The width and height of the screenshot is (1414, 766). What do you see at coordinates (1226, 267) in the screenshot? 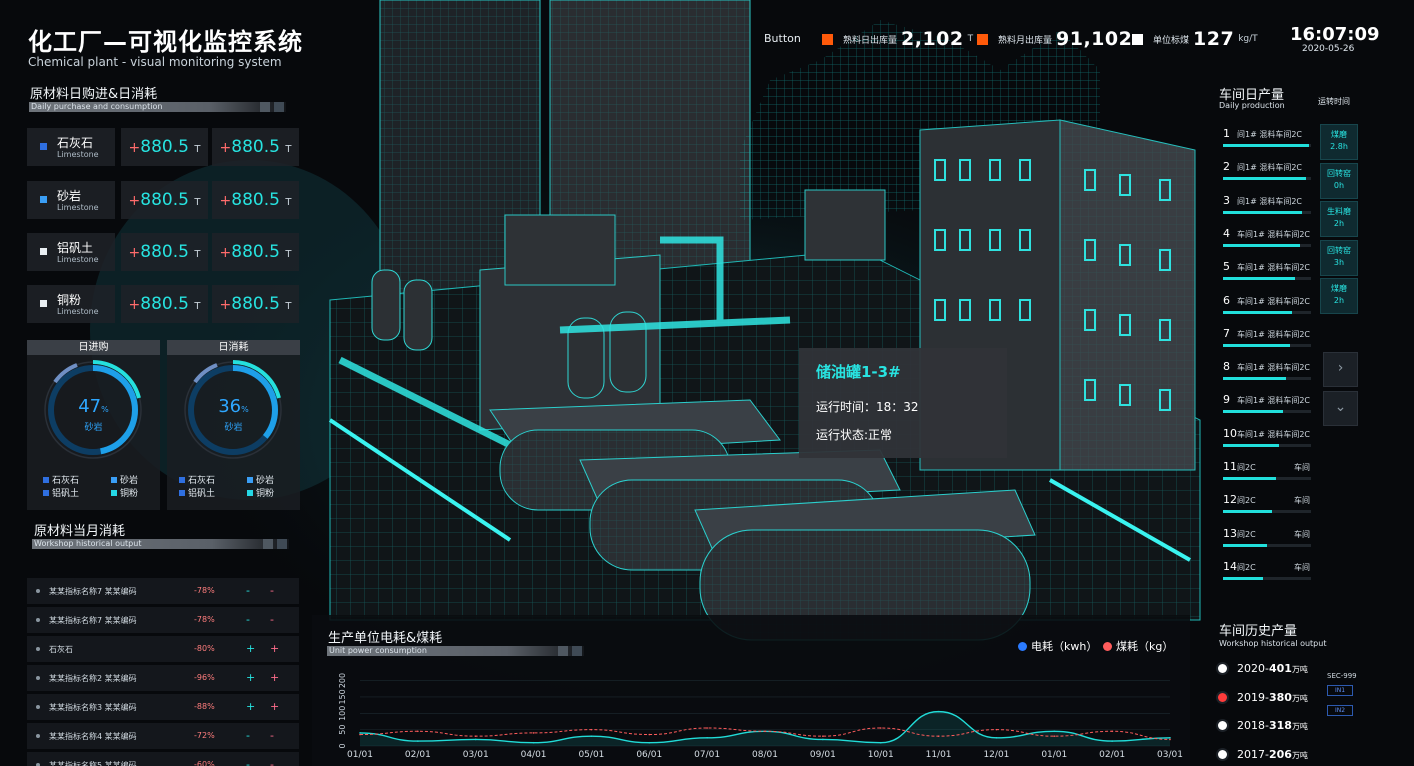
I see `item-index: 5` at bounding box center [1226, 267].